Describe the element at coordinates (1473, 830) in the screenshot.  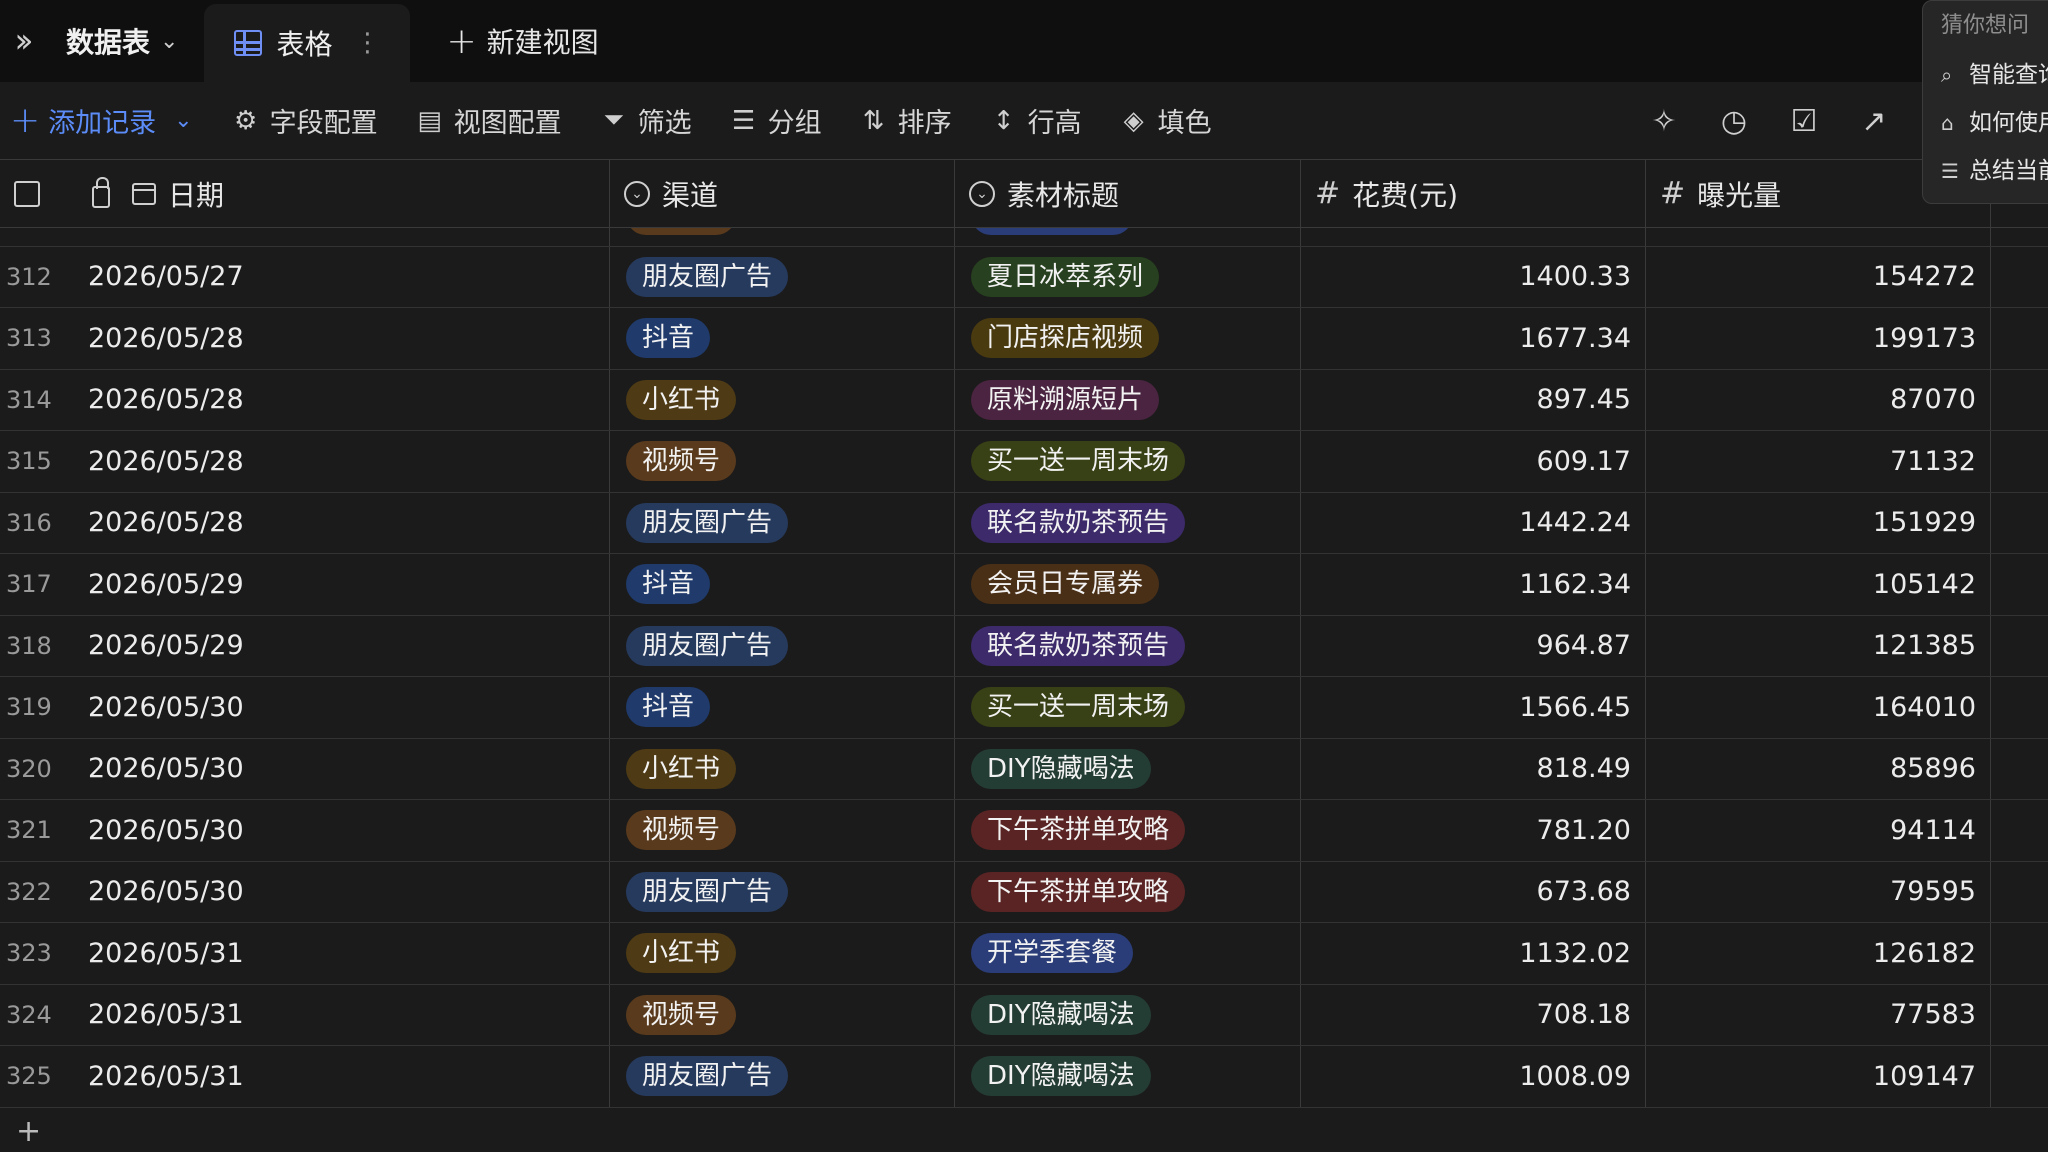
I see `cell-cost: 781.20` at that location.